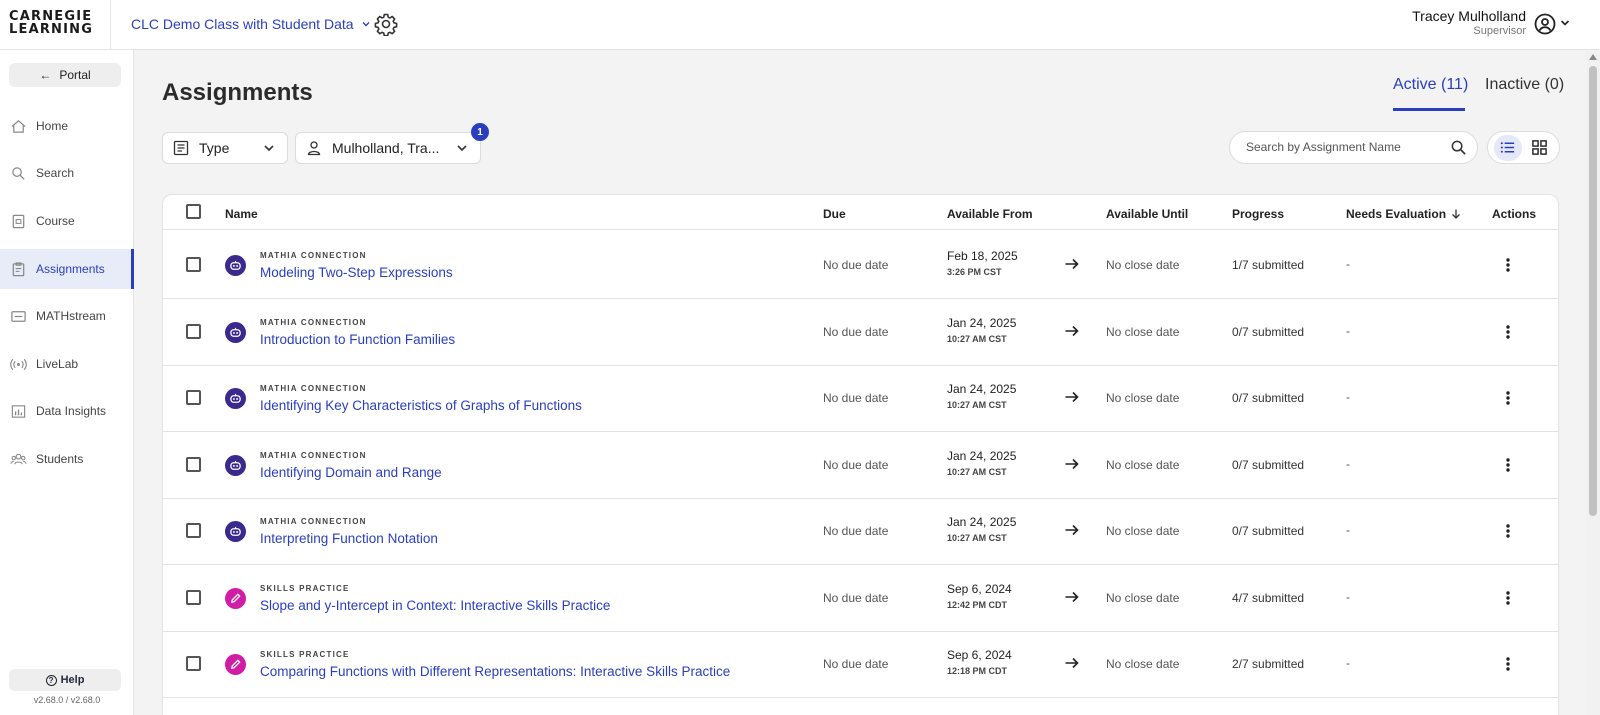 This screenshot has height=715, width=1600. What do you see at coordinates (67, 700) in the screenshot?
I see `version-label: v2.68.0 / v2.68.0` at bounding box center [67, 700].